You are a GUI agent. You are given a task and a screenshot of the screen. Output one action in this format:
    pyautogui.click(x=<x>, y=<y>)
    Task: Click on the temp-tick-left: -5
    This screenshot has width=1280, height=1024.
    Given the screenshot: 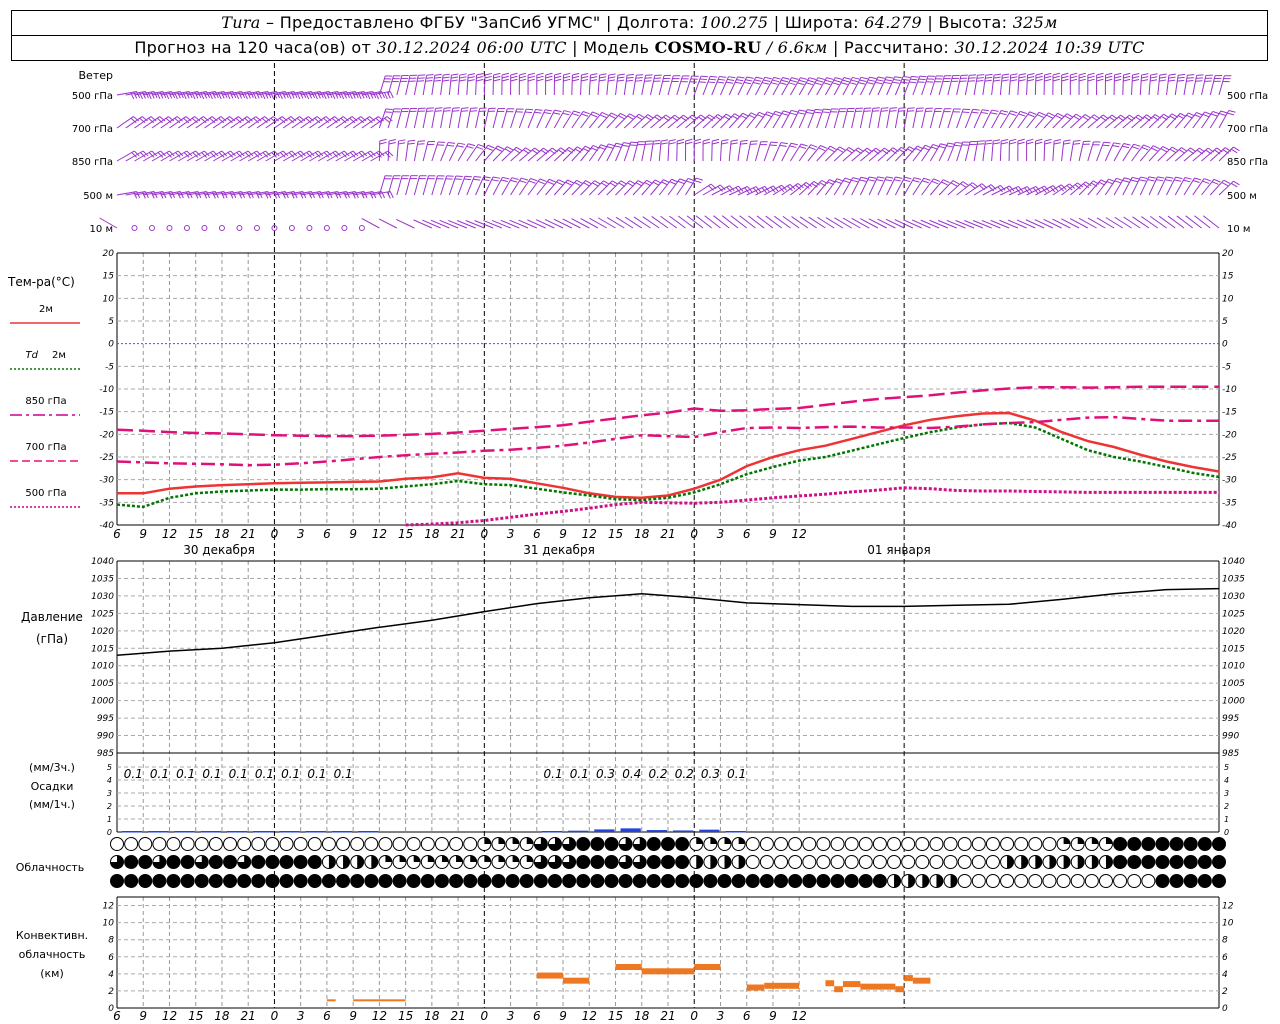 What is the action you would take?
    pyautogui.click(x=109, y=367)
    